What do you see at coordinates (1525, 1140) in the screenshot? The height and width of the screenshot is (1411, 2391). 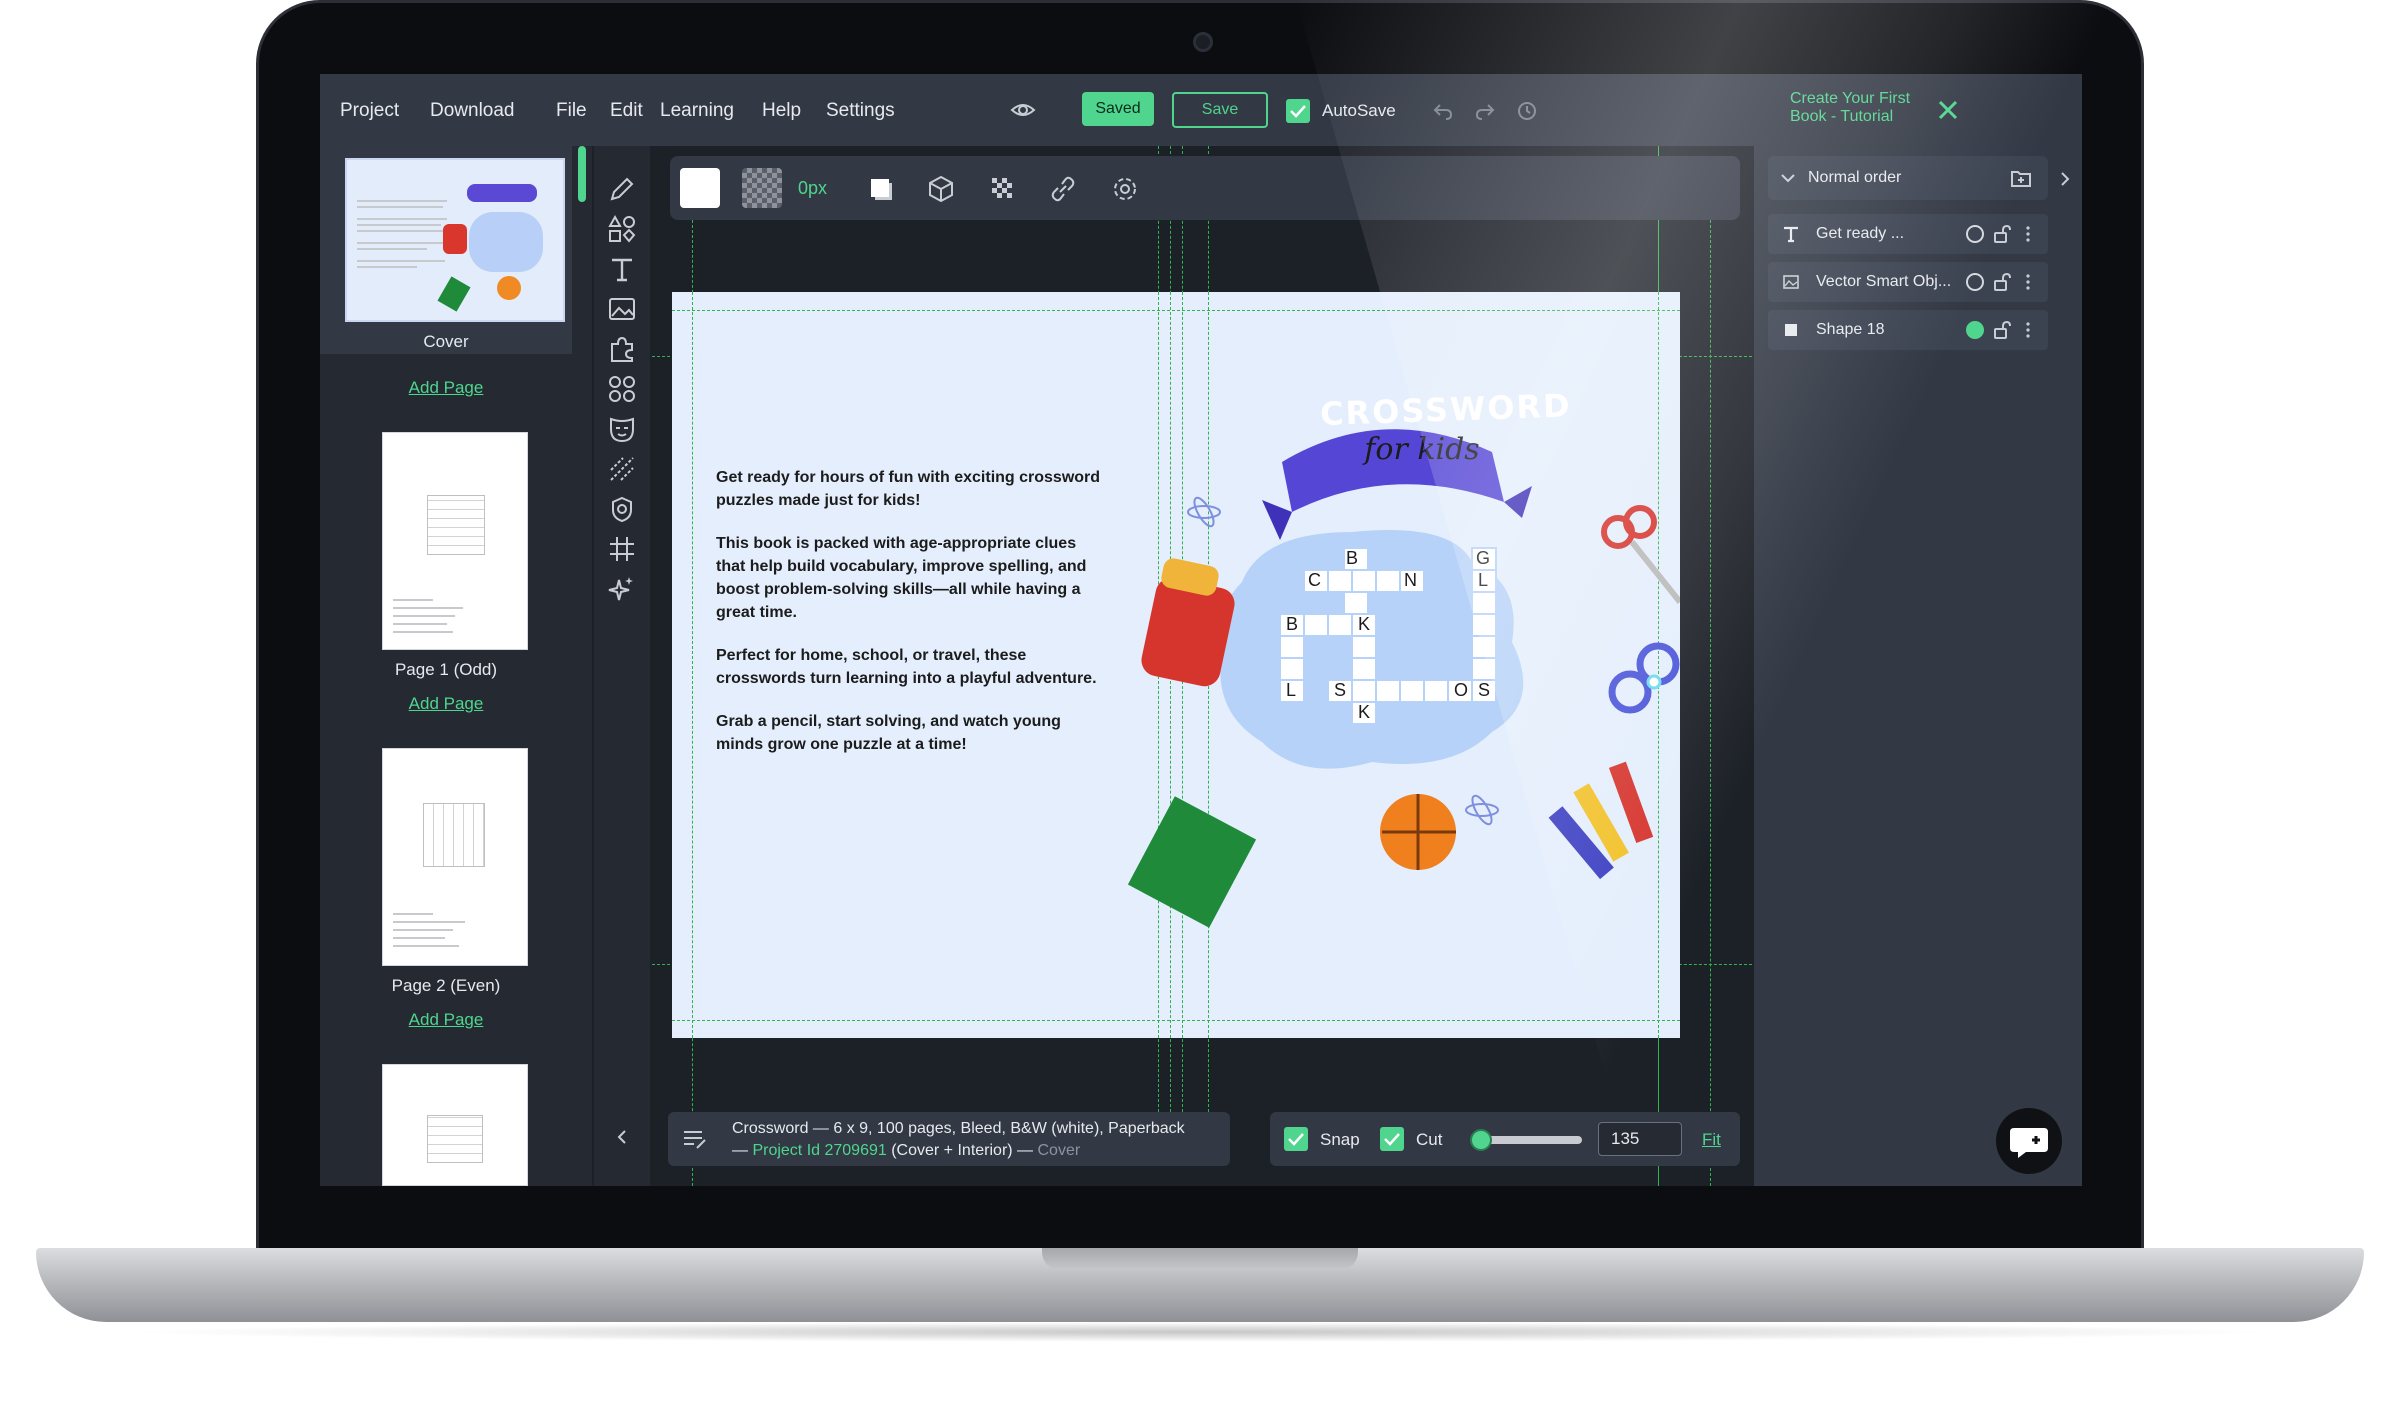 I see `zoom-slider` at bounding box center [1525, 1140].